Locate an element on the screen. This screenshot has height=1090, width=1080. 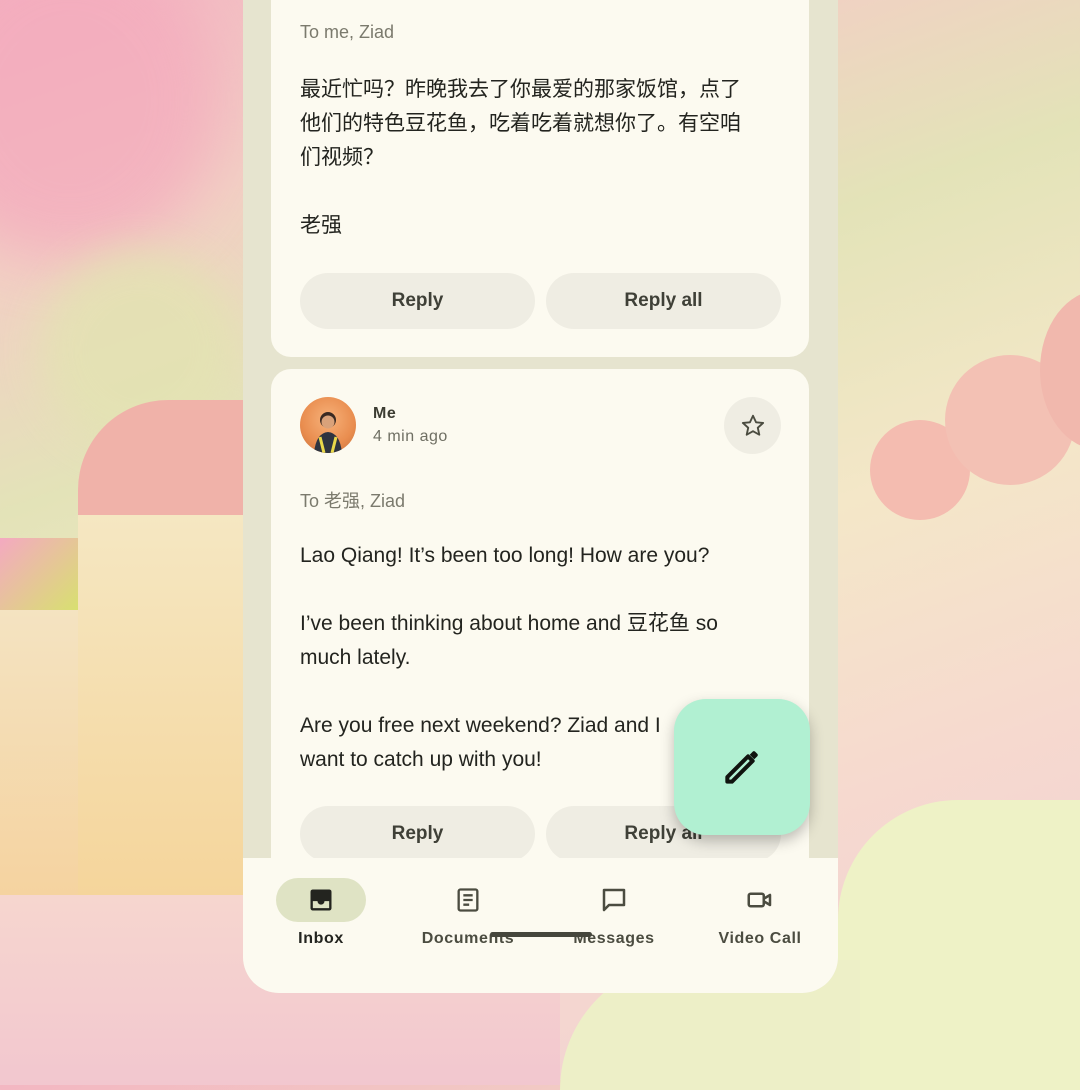
pencil-icon is located at coordinates (741, 767).